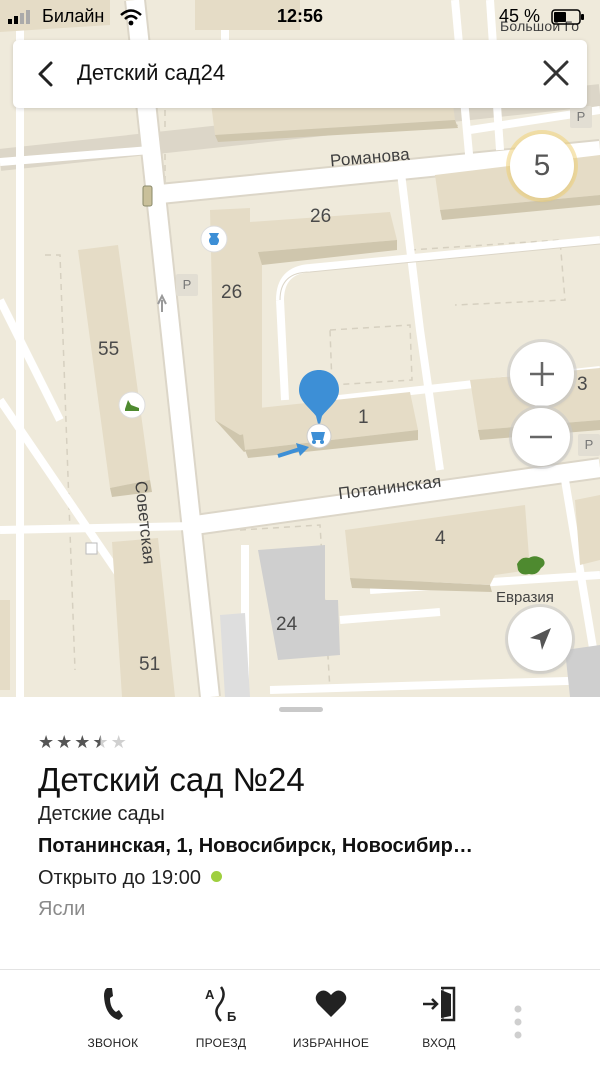 This screenshot has height=1066, width=600. Describe the element at coordinates (220, 1004) in the screenshot. I see `route-ab-icon: А Б` at that location.